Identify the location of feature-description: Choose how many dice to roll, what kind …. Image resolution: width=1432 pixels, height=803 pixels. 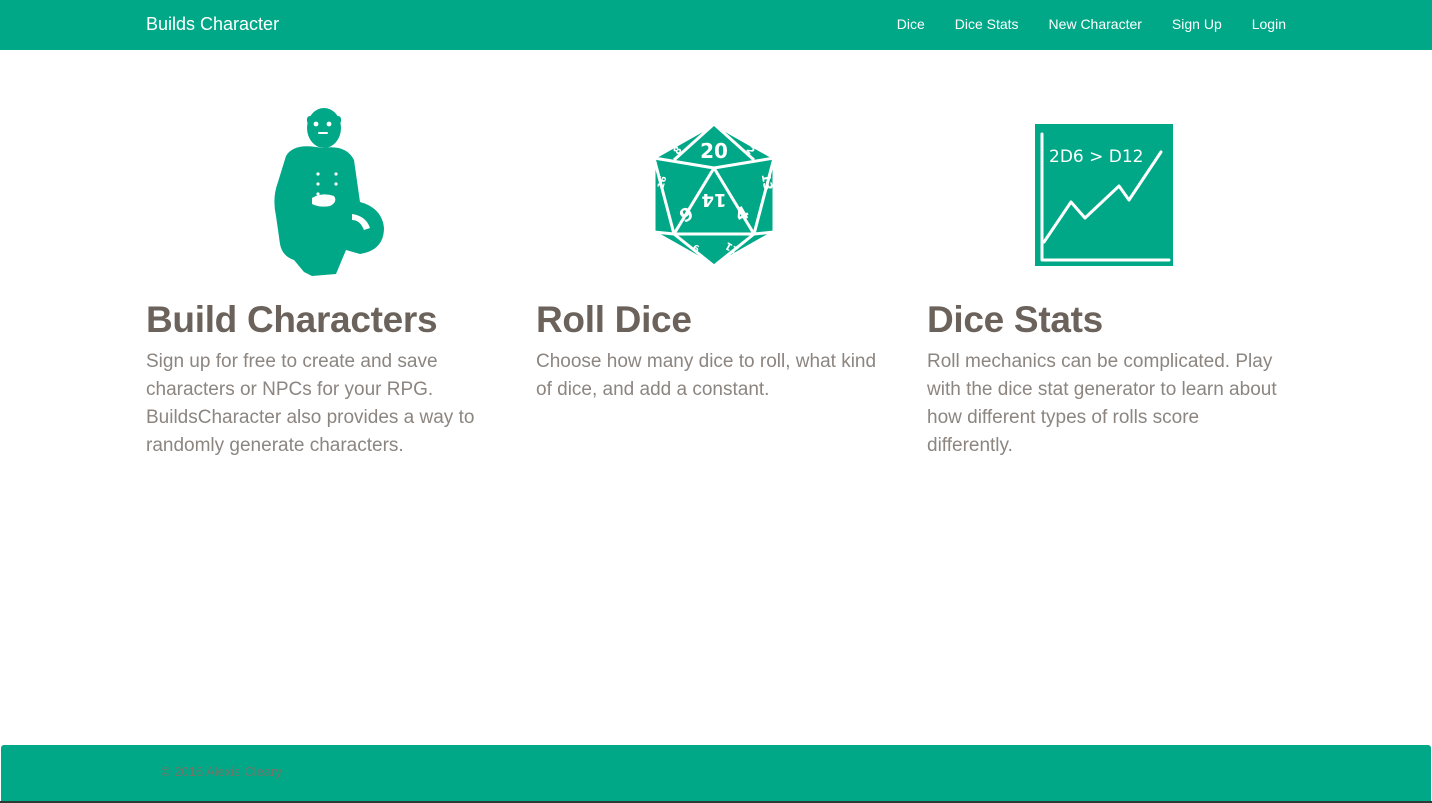
(706, 375).